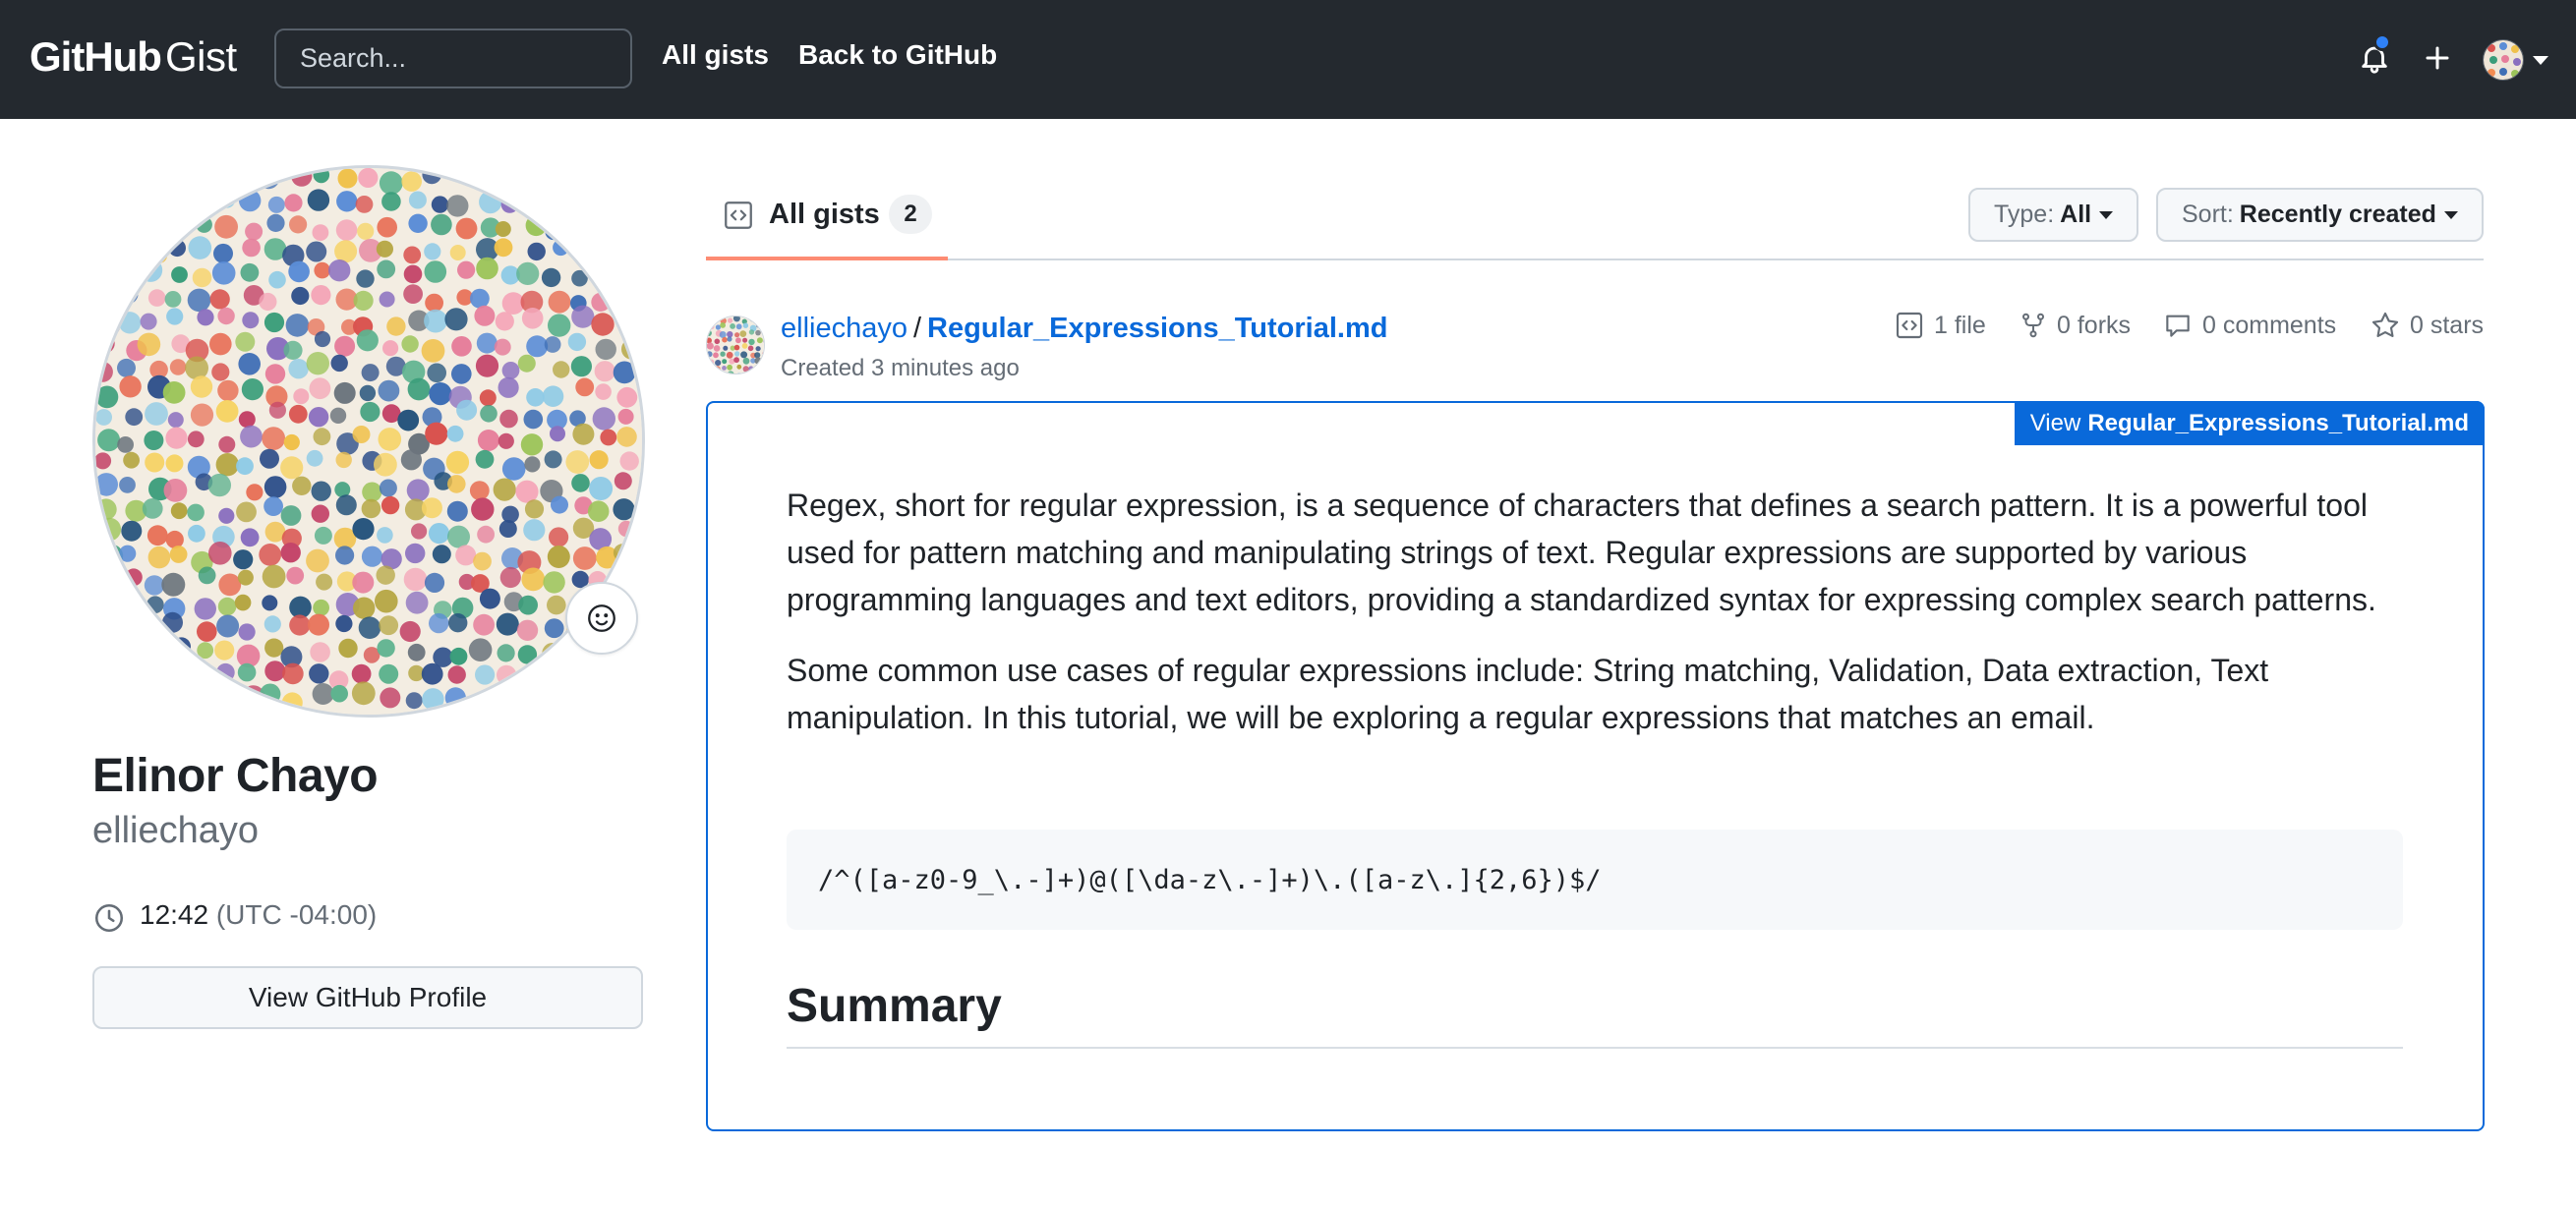 This screenshot has height=1207, width=2576. I want to click on local-time: 12:42 (UTC -04:00), so click(258, 915).